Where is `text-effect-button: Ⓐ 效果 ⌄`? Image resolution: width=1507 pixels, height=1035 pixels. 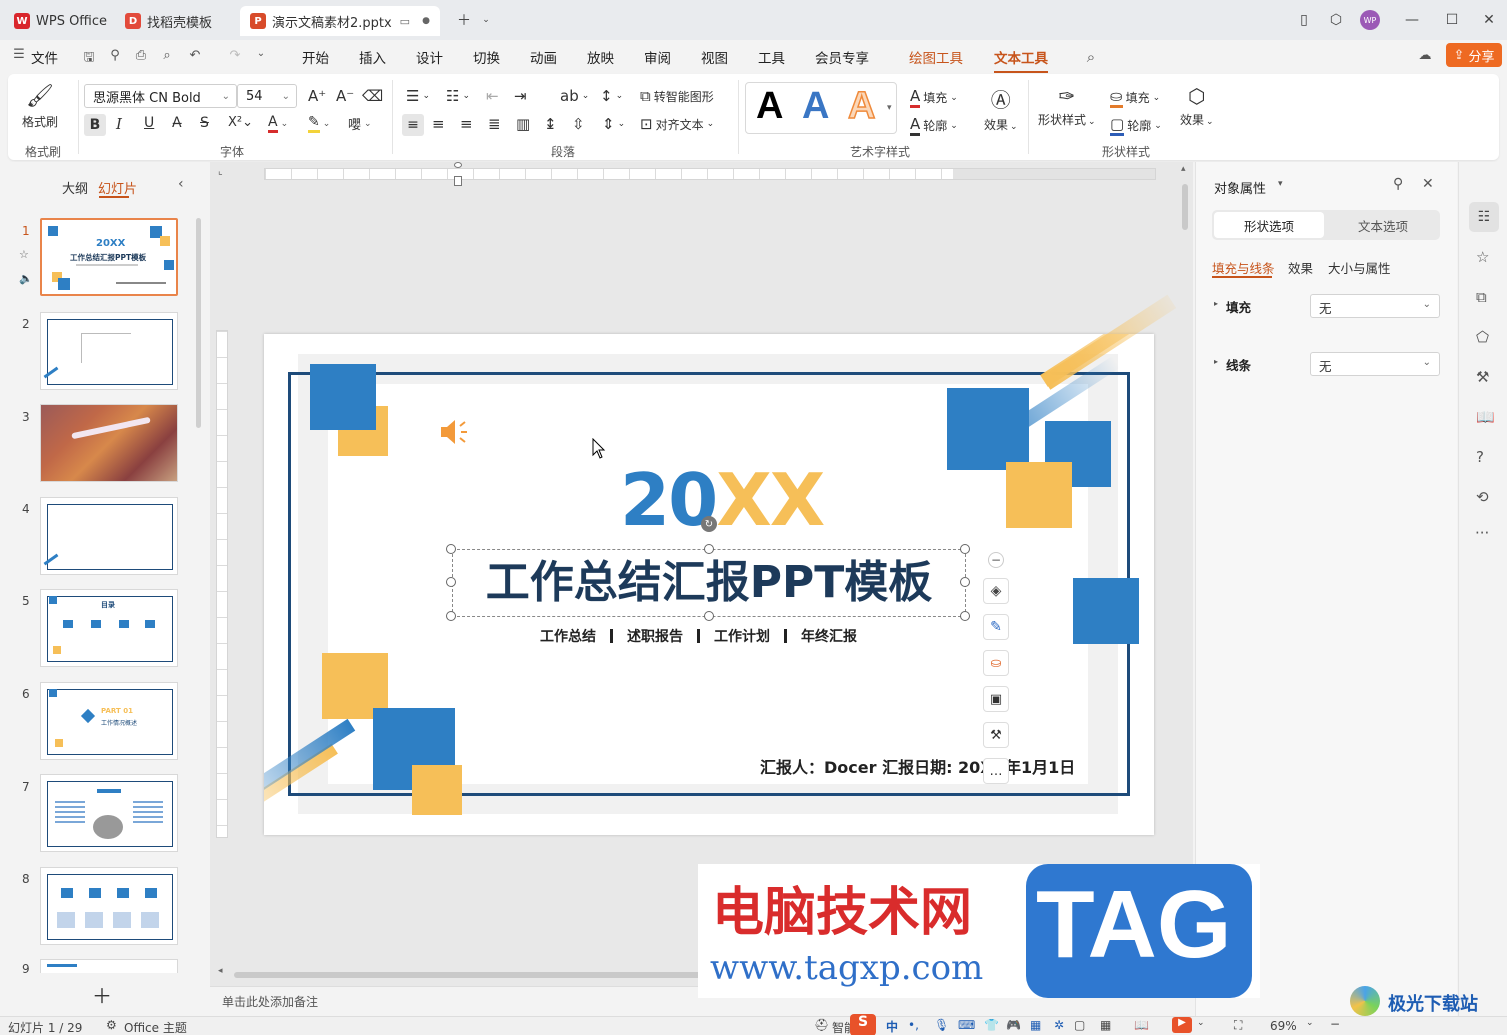 text-effect-button: Ⓐ 效果 ⌄ is located at coordinates (1001, 108).